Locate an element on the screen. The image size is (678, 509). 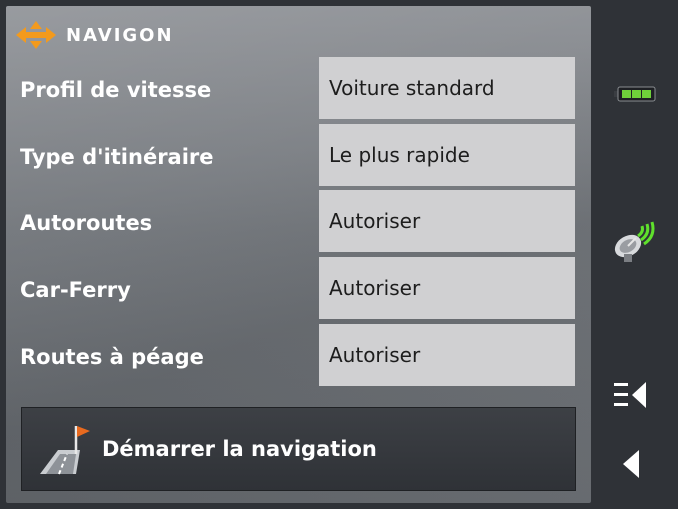
car-ferry-label: Car-Ferry is located at coordinates (75, 290).